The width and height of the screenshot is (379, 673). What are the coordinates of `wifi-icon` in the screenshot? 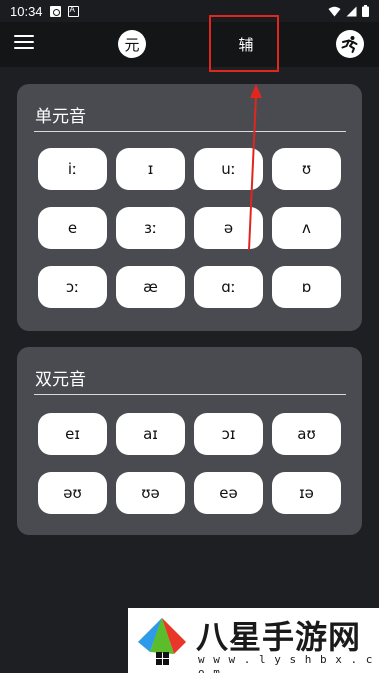 It's located at (334, 11).